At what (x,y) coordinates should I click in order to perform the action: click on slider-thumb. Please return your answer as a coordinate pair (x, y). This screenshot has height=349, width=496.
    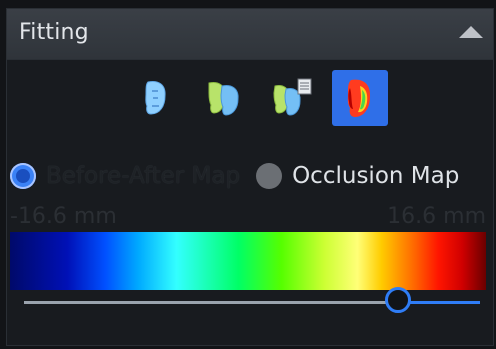
    Looking at the image, I should click on (398, 300).